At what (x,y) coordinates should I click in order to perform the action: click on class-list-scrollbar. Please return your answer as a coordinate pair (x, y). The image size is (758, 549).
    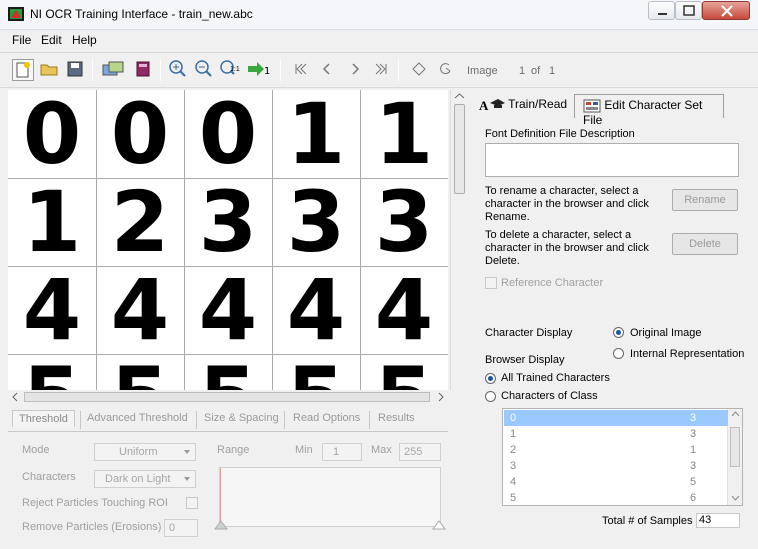
    Looking at the image, I should click on (734, 457).